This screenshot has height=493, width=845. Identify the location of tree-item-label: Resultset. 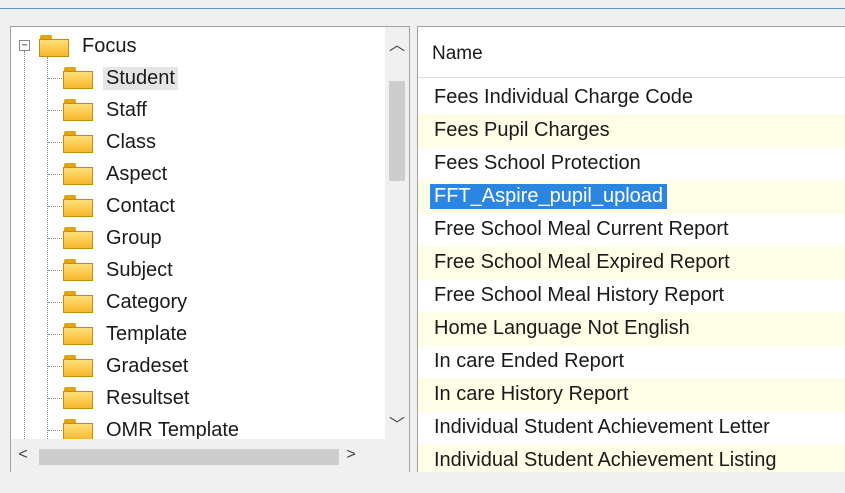
(148, 397).